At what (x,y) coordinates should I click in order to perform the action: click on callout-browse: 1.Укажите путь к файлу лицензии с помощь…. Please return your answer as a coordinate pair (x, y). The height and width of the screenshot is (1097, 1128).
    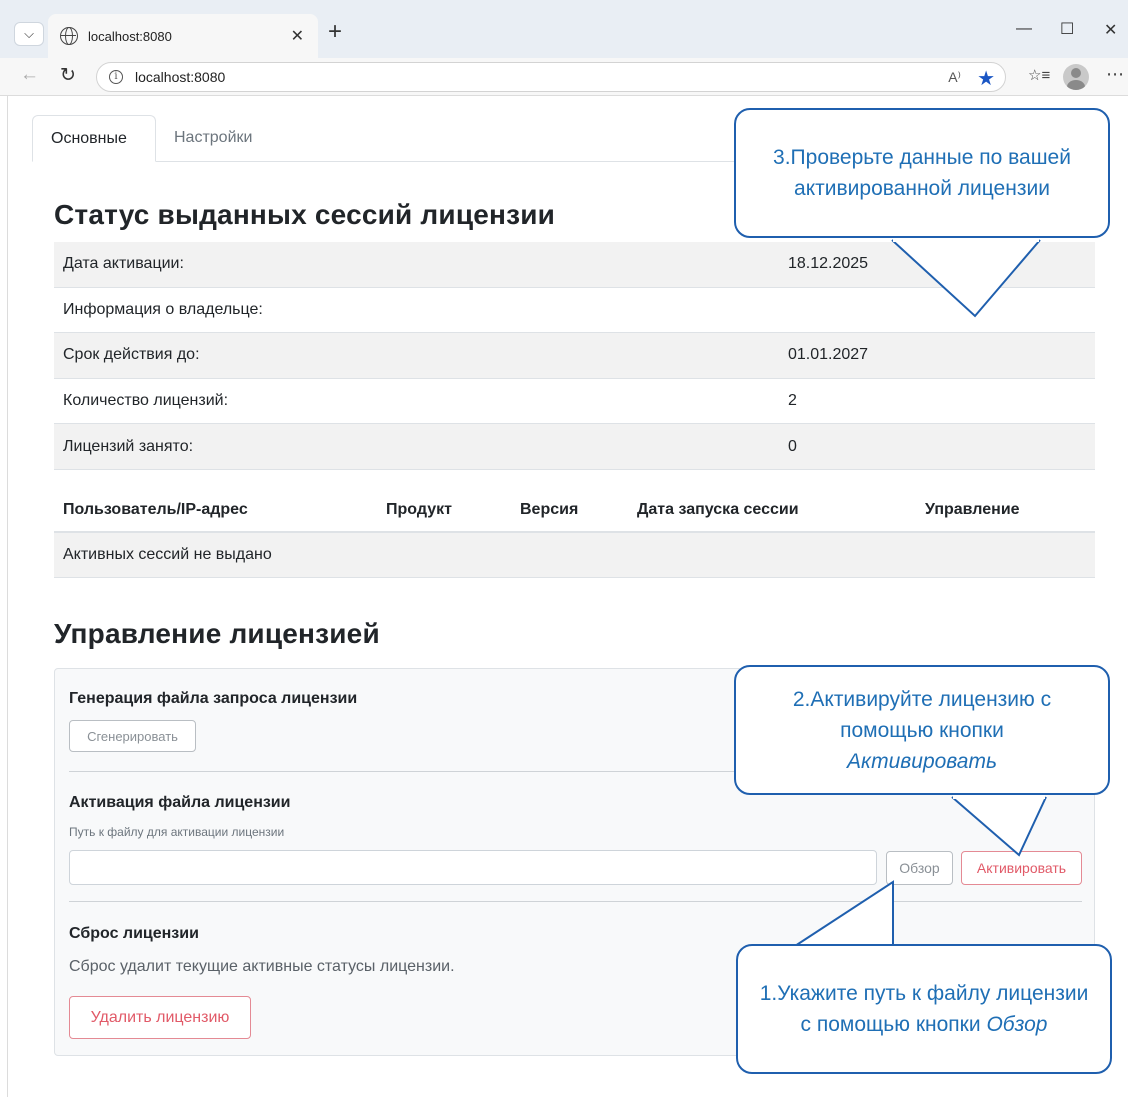
    Looking at the image, I should click on (924, 1009).